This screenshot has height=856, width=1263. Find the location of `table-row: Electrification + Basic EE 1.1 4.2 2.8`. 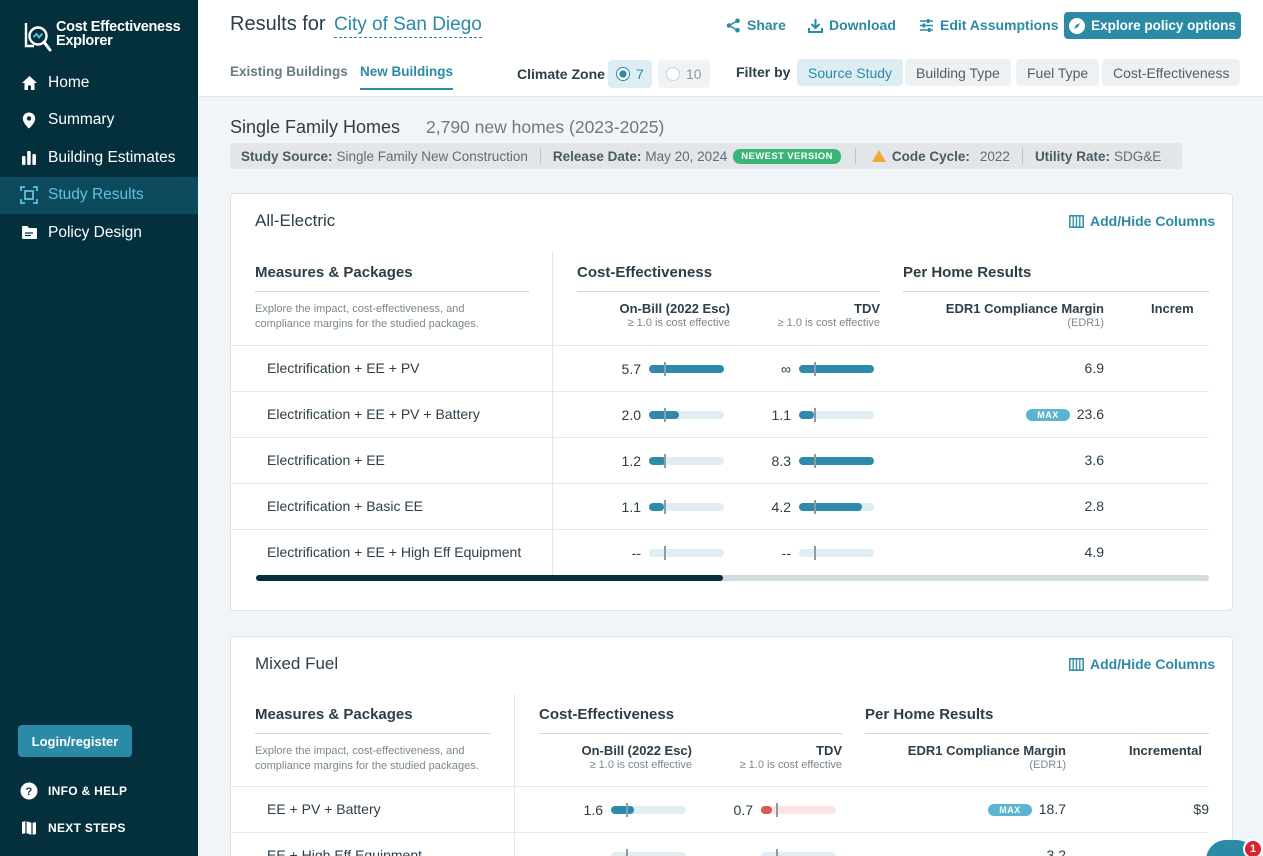

table-row: Electrification + Basic EE 1.1 4.2 2.8 is located at coordinates (720, 506).